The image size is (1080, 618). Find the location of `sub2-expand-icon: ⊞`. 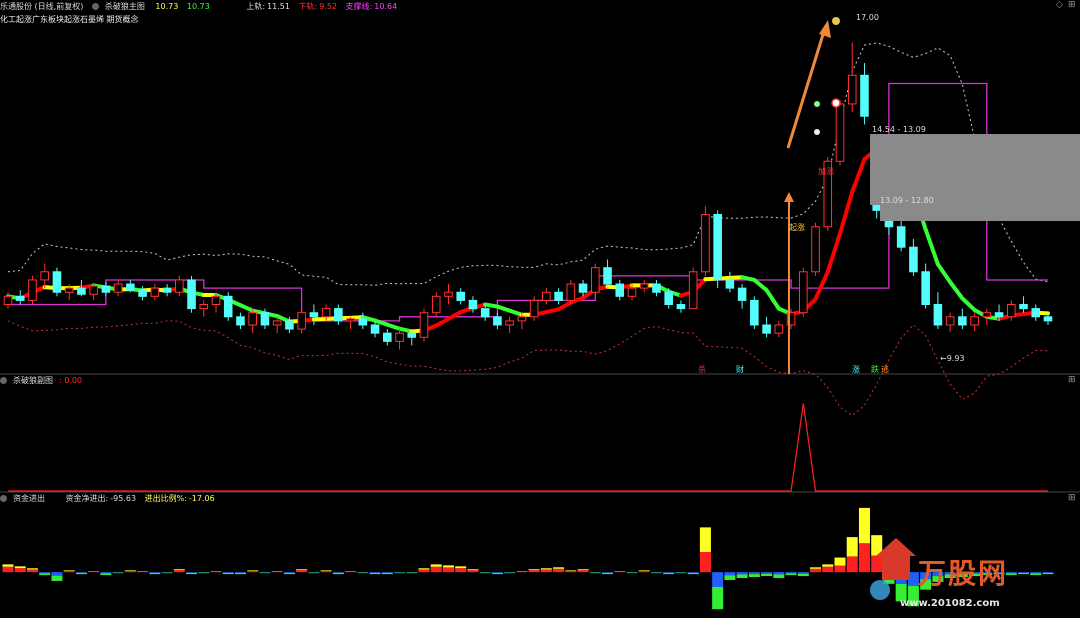

sub2-expand-icon: ⊞ is located at coordinates (1072, 498).